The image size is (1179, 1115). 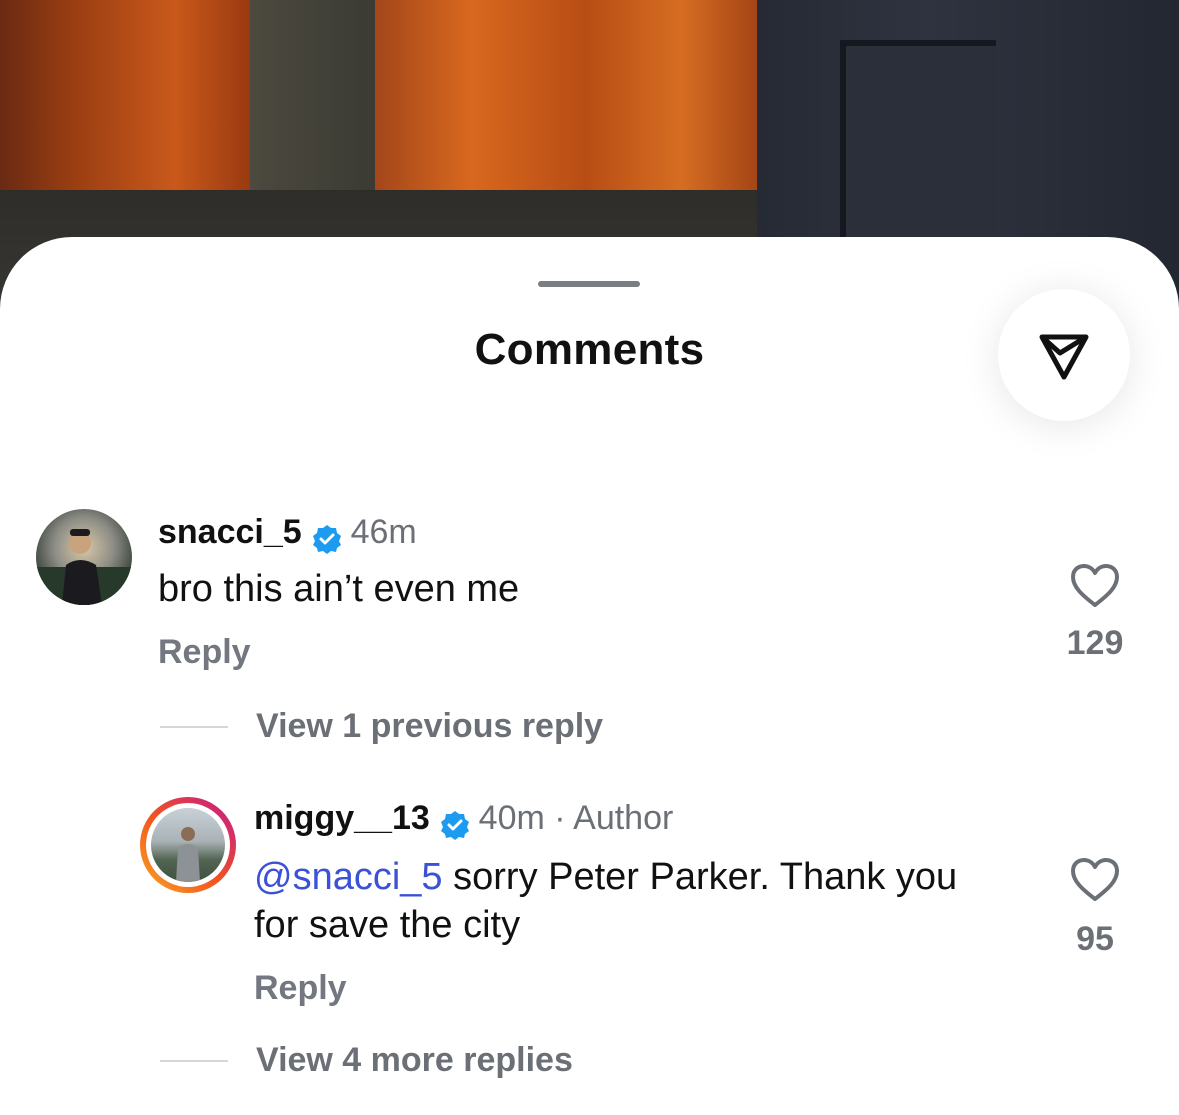 What do you see at coordinates (125, 95) in the screenshot?
I see `orange-wall-left` at bounding box center [125, 95].